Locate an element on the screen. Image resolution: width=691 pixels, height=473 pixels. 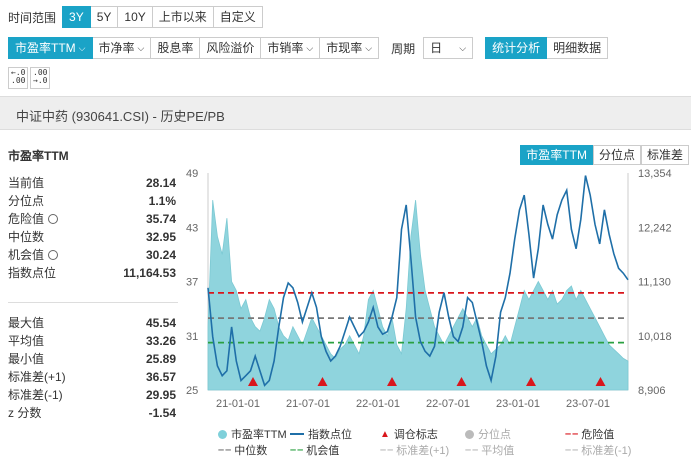
legend-dot-icon is located at coordinates (222, 434).